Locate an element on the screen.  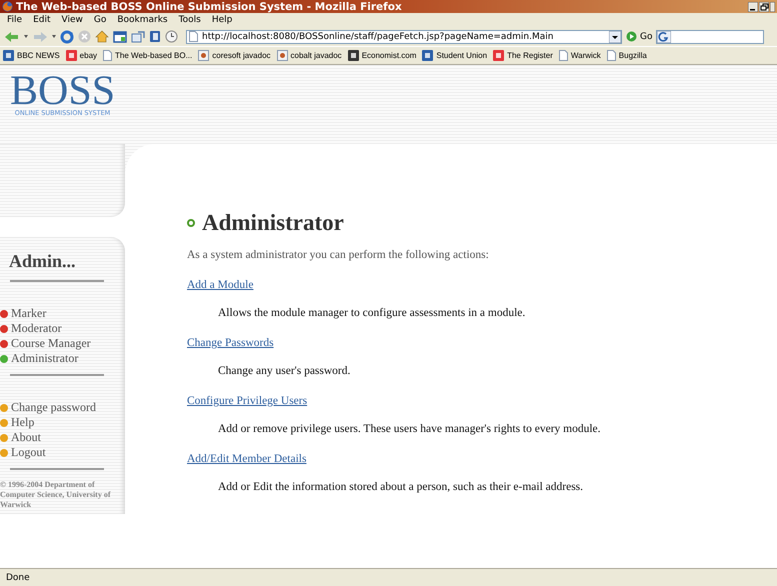
bookmark-link: ebay is located at coordinates (82, 55).